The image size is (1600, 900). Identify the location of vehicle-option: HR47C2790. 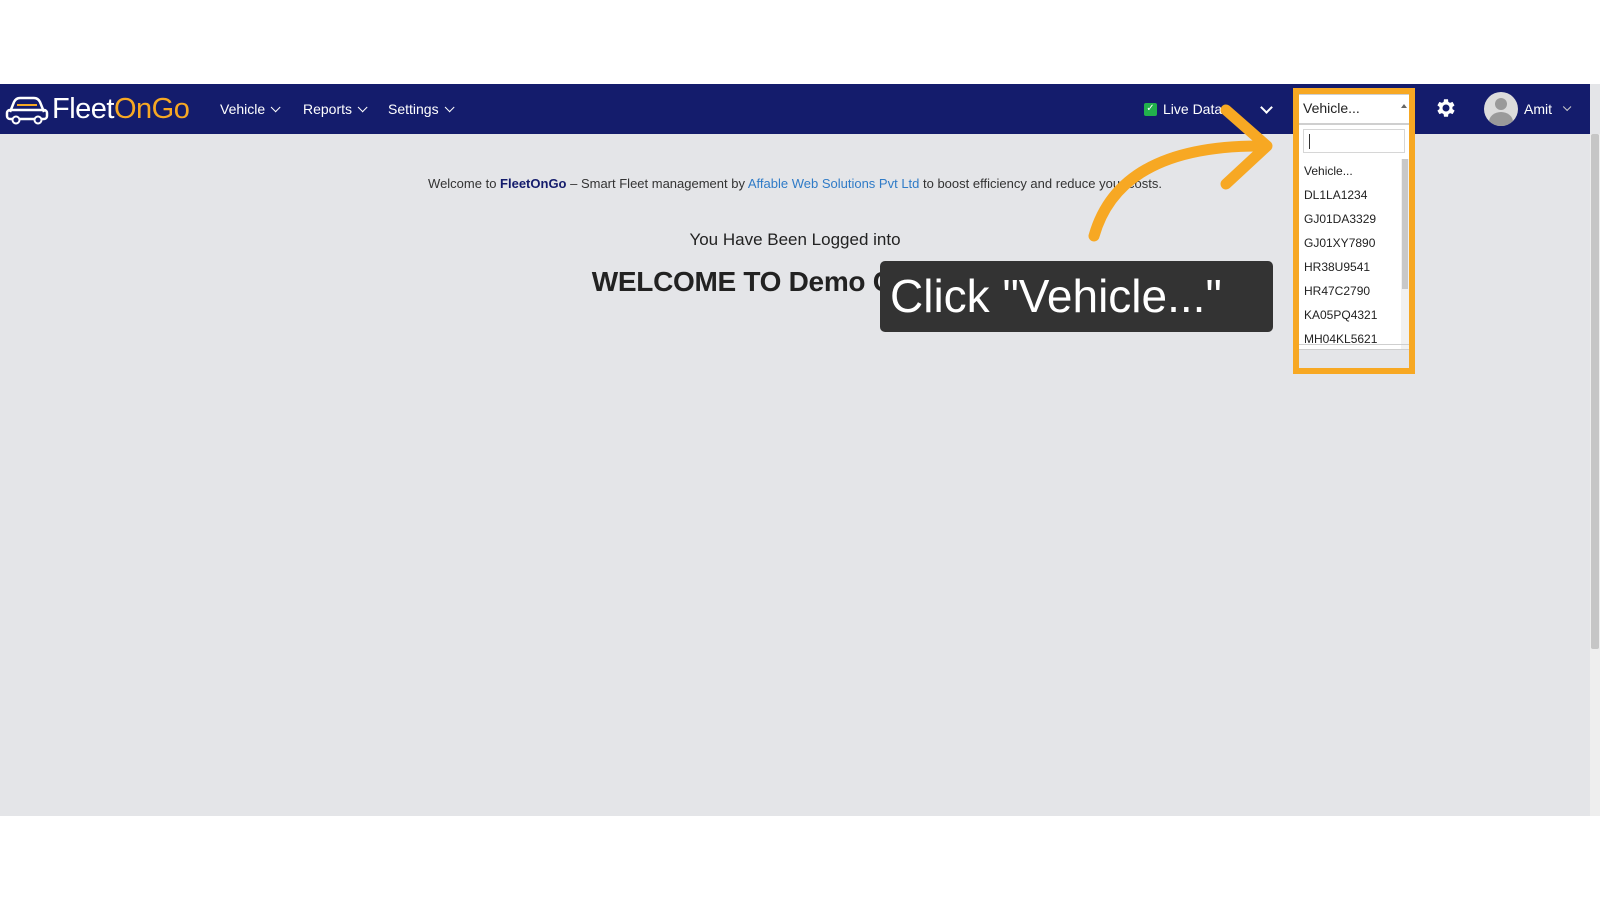
(1354, 291).